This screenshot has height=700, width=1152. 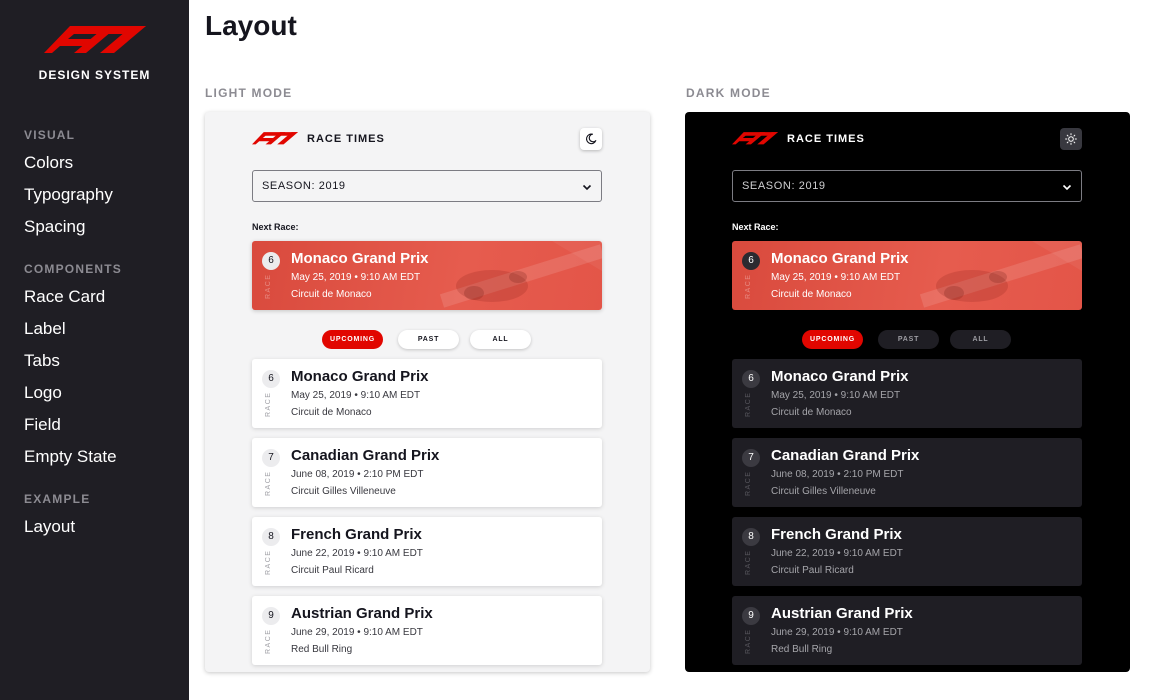 I want to click on race-filter-tabs: UPCOMING PAST ALL, so click(x=427, y=340).